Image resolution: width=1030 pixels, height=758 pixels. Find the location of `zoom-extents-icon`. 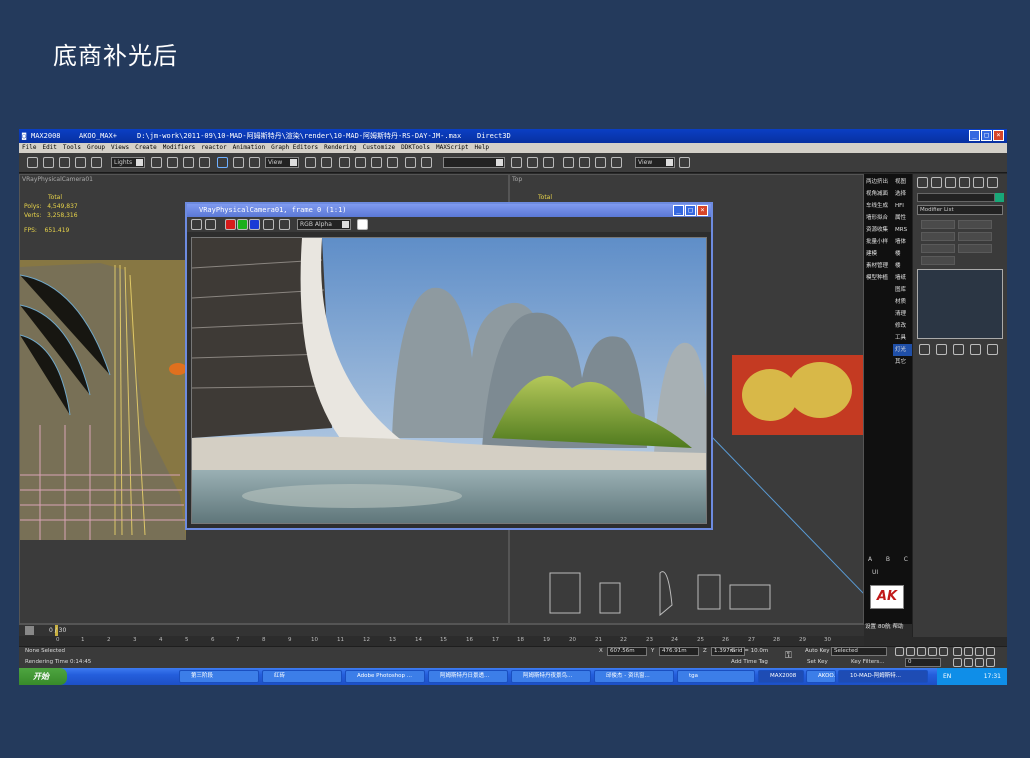

zoom-extents-icon is located at coordinates (979, 651).